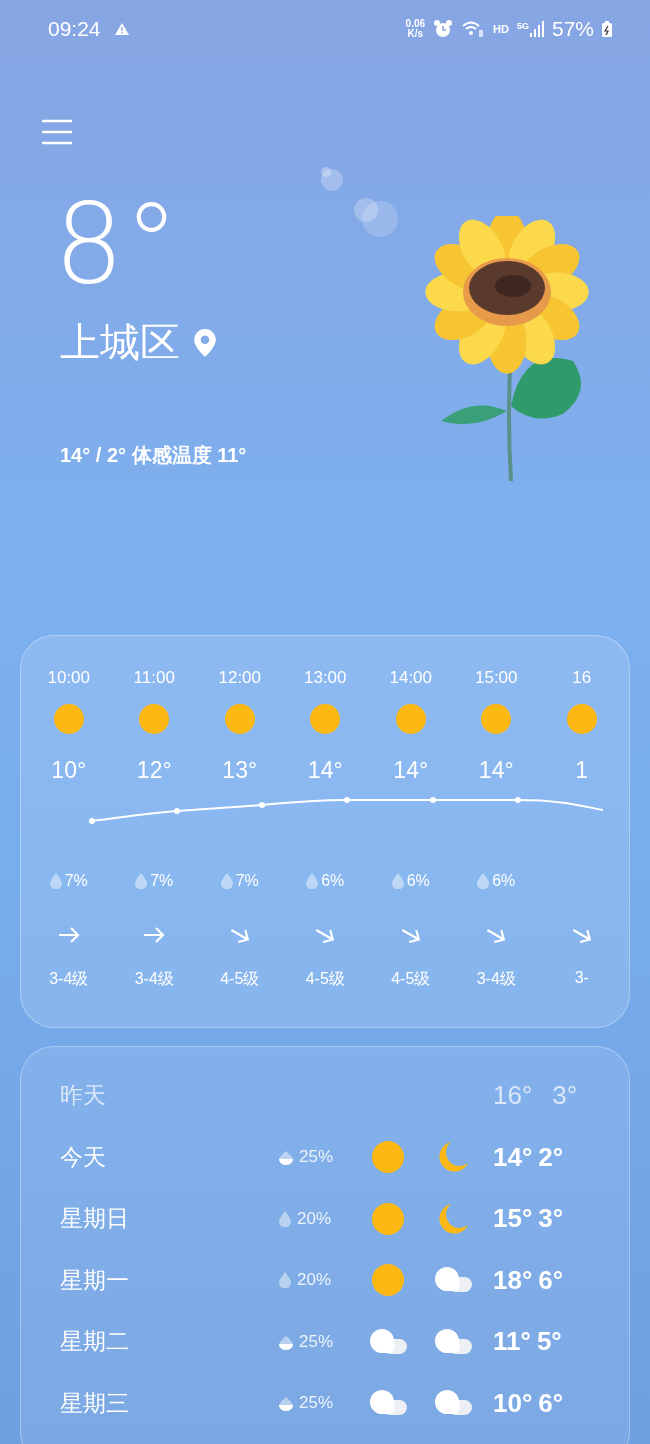 This screenshot has width=650, height=1444. What do you see at coordinates (513, 1157) in the screenshot?
I see `high-temperature: 14°` at bounding box center [513, 1157].